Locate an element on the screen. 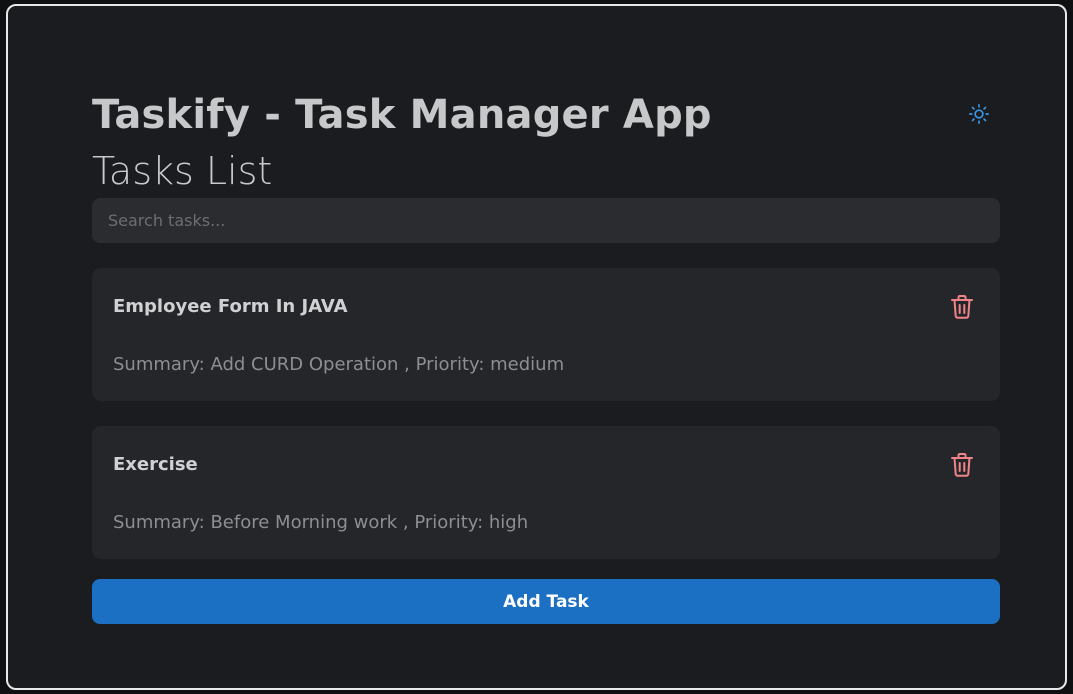 The width and height of the screenshot is (1073, 694). theme-toggle-button is located at coordinates (979, 114).